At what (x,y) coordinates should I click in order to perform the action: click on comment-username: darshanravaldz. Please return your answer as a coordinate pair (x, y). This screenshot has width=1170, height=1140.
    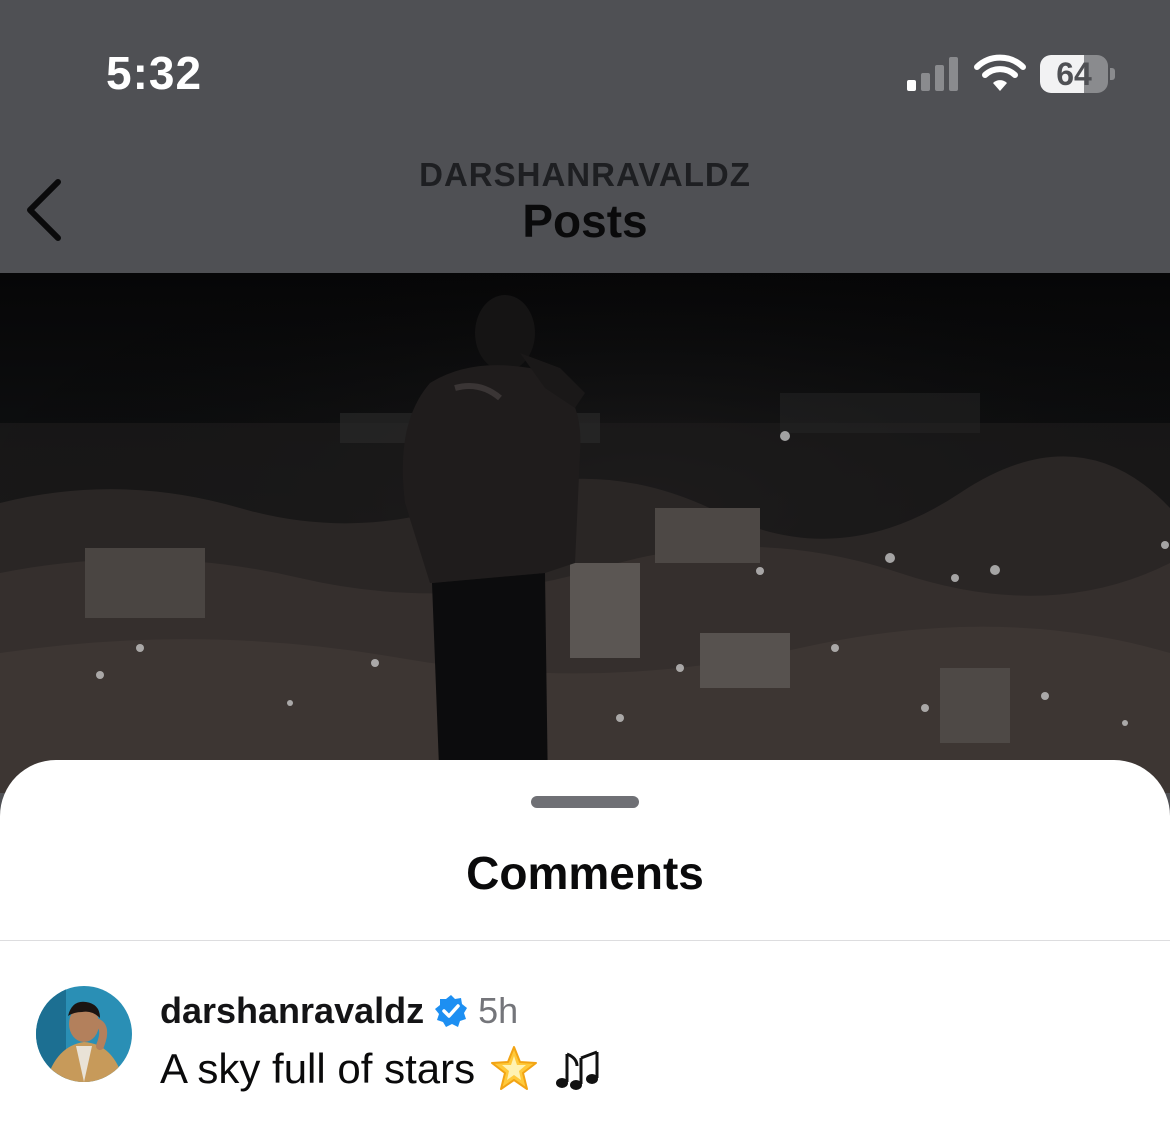
    Looking at the image, I should click on (292, 1011).